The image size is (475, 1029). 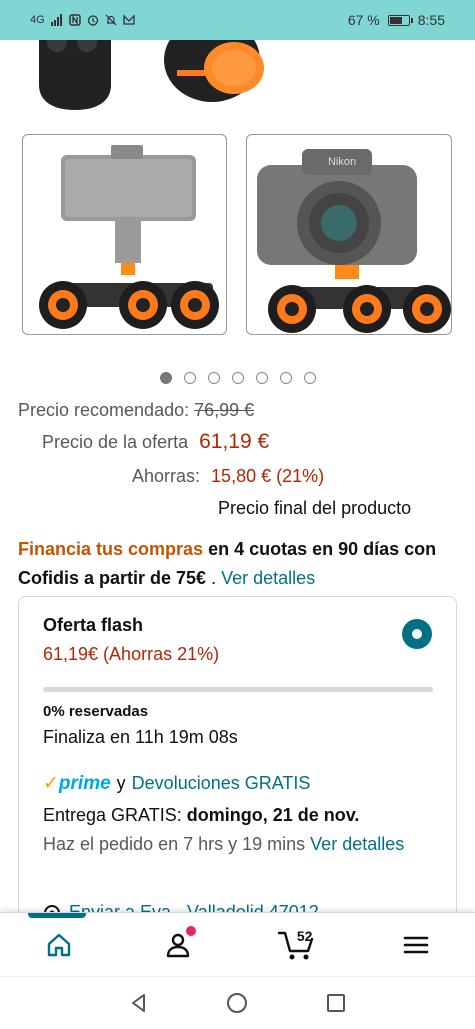 I want to click on offer-title: Oferta flash, so click(x=93, y=625).